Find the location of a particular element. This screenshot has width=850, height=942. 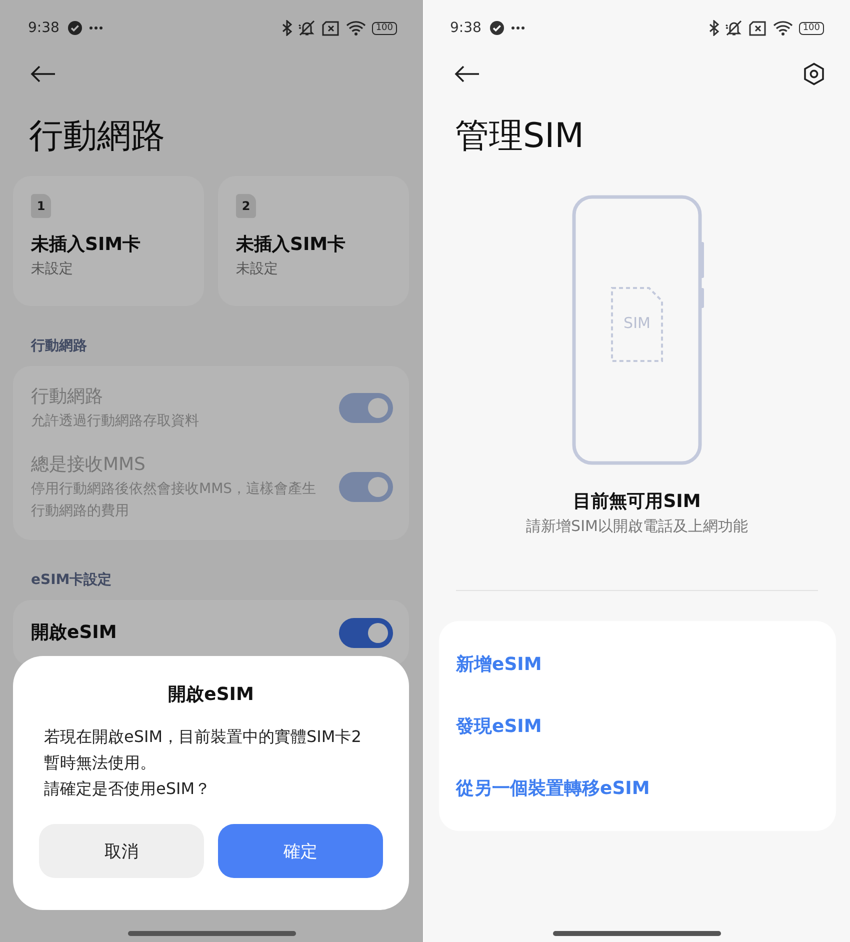

confirm-button: 確定 is located at coordinates (300, 851).